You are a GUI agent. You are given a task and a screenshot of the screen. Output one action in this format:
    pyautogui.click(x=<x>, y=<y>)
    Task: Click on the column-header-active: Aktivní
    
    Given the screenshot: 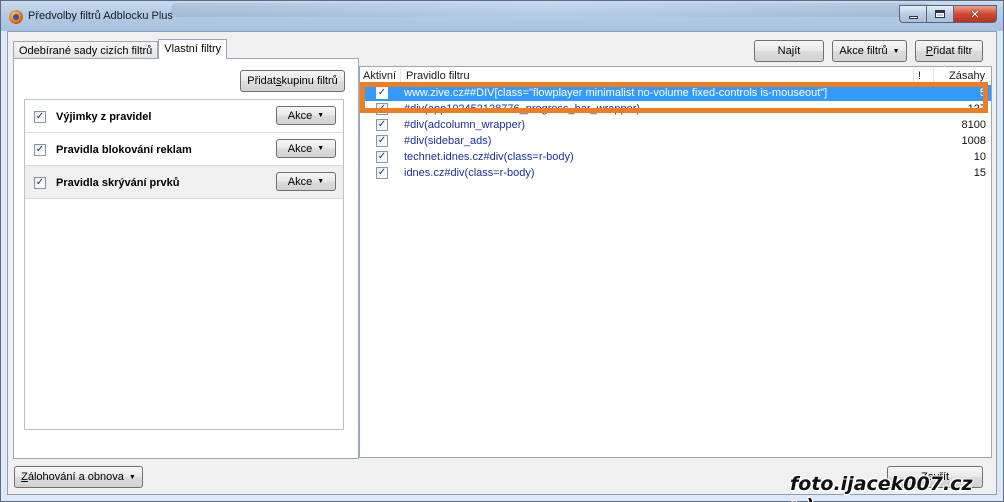 What is the action you would take?
    pyautogui.click(x=379, y=76)
    